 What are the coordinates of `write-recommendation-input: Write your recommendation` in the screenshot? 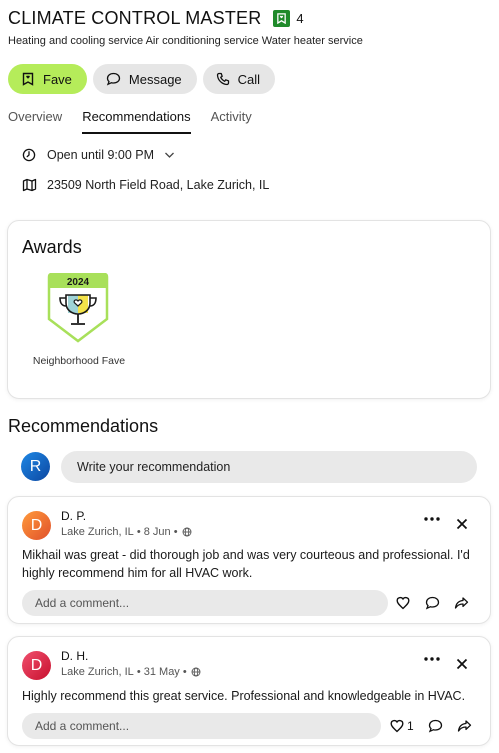 It's located at (269, 467).